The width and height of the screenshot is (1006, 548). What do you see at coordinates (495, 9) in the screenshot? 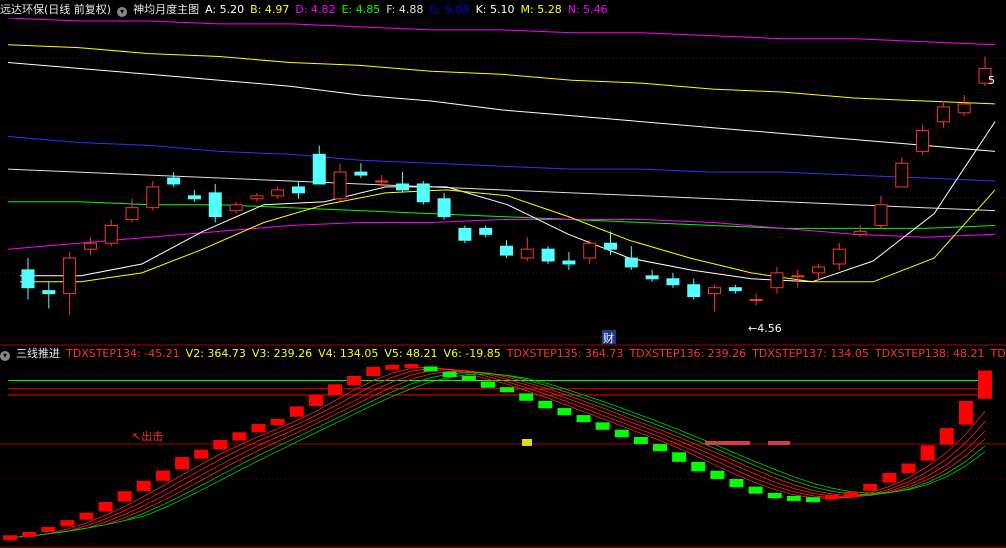
I see `indicator-value-k: K: 5.10` at bounding box center [495, 9].